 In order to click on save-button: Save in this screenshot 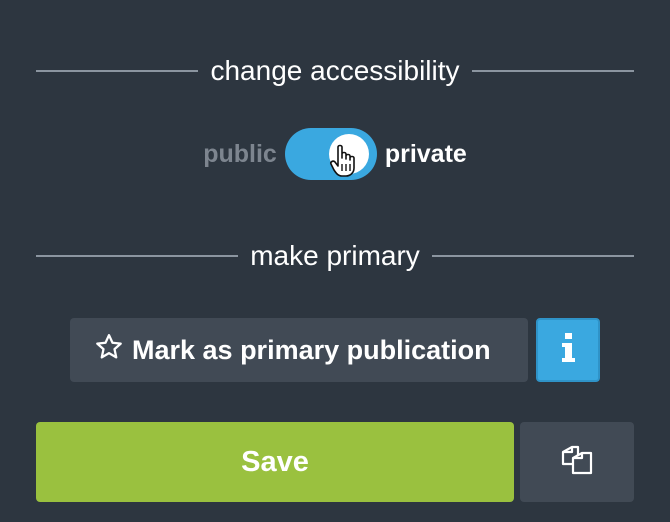, I will do `click(275, 462)`.